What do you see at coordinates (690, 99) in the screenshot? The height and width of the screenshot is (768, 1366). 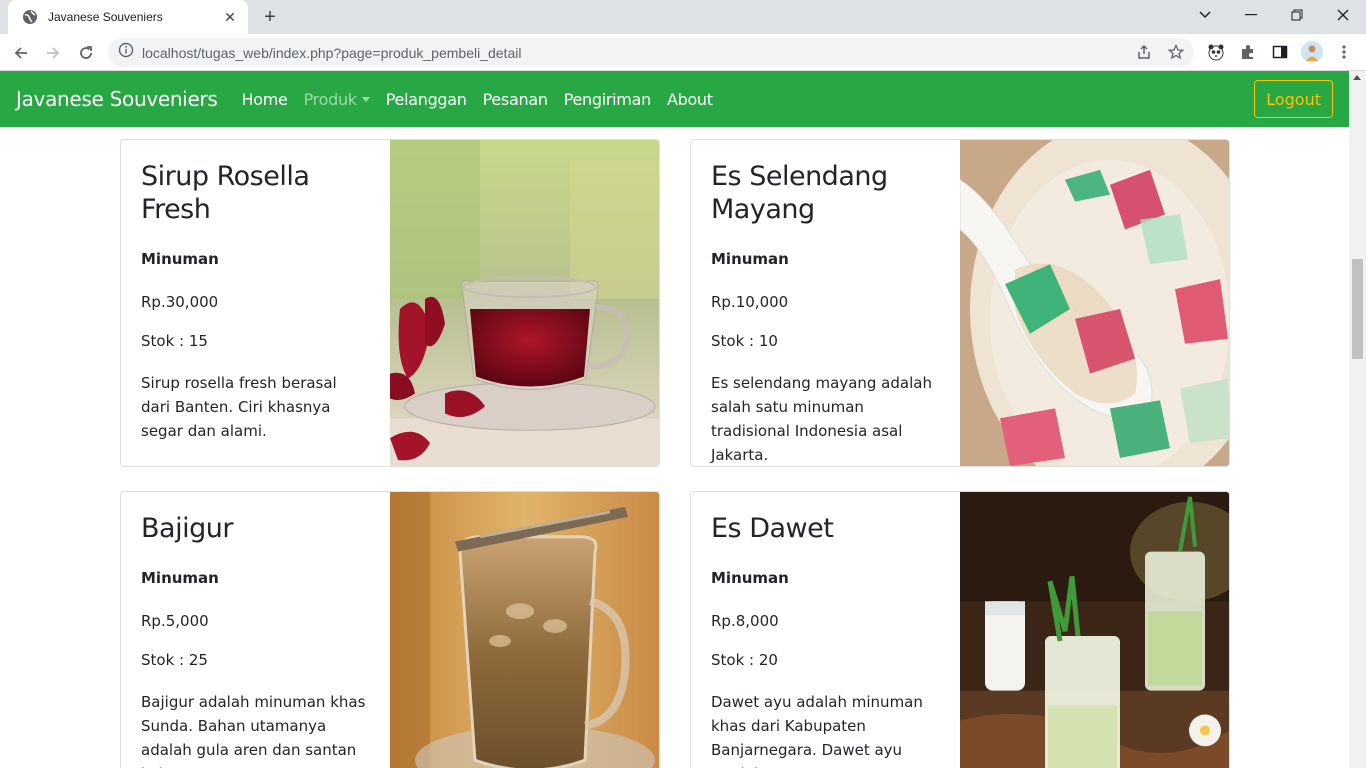 I see `nav-about: About` at bounding box center [690, 99].